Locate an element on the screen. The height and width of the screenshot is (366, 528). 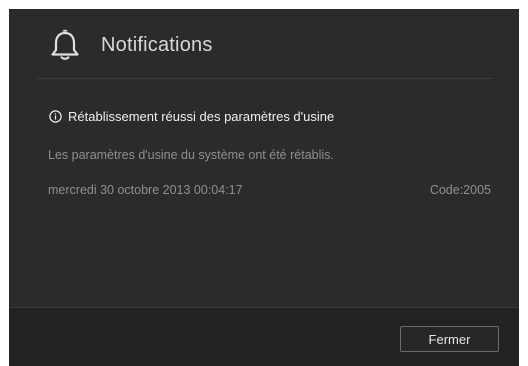
dialog-title: Notifications is located at coordinates (157, 45).